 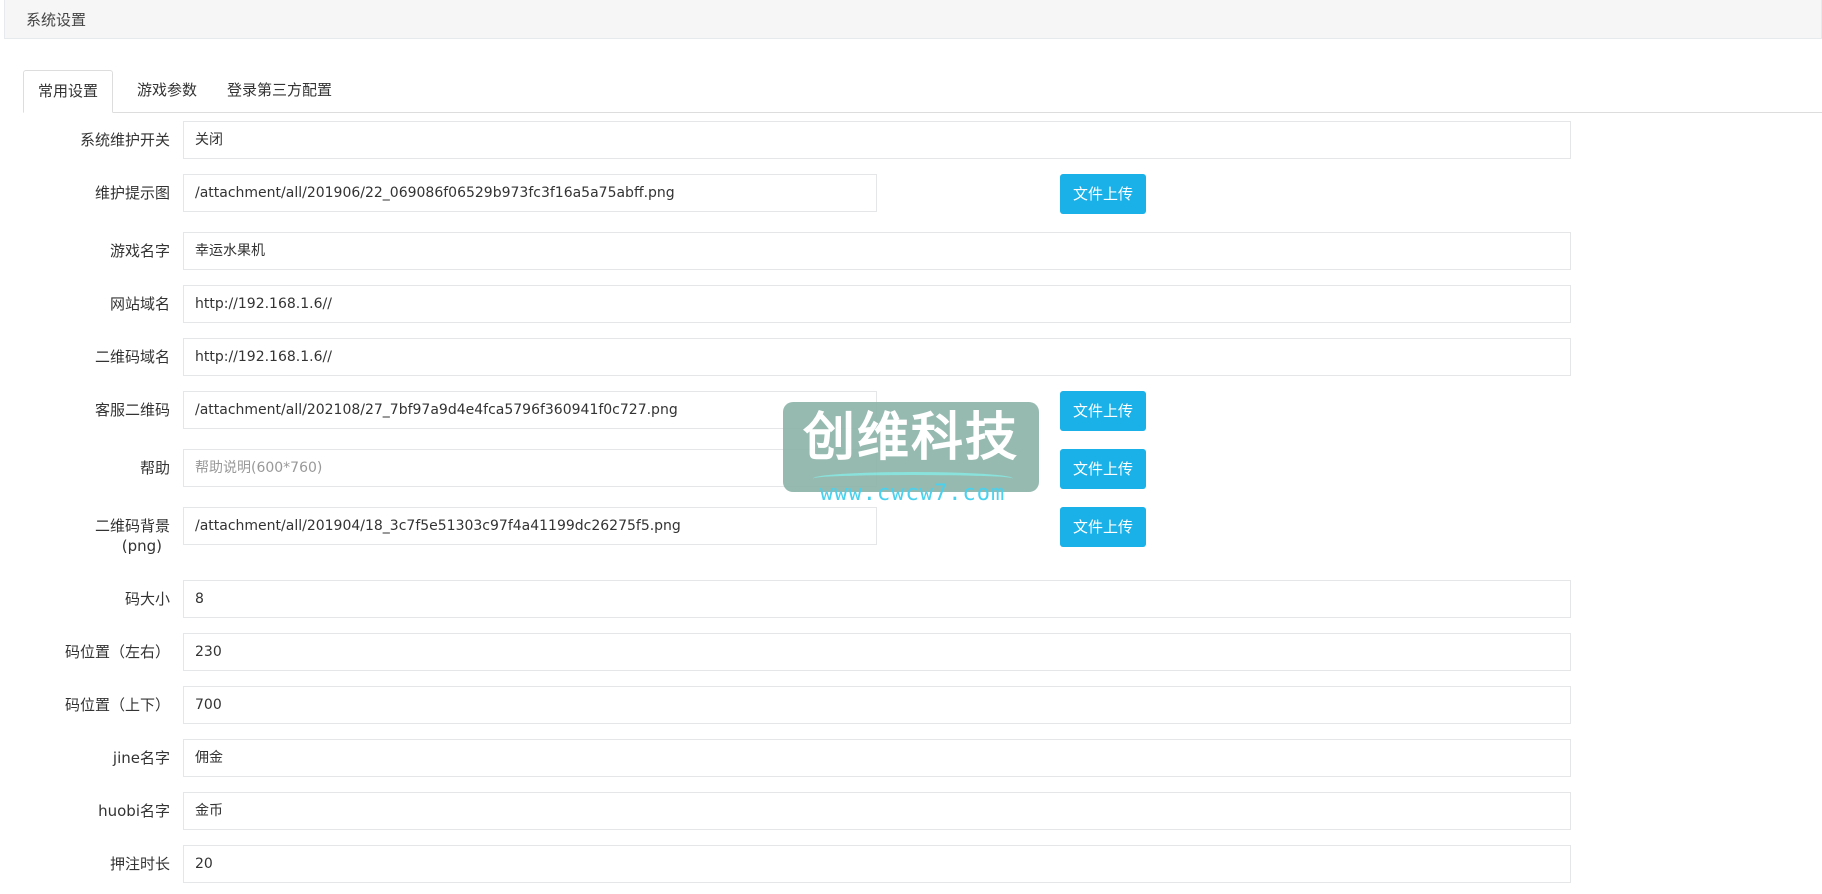 What do you see at coordinates (139, 251) in the screenshot?
I see `game-name-label: 游戏名字` at bounding box center [139, 251].